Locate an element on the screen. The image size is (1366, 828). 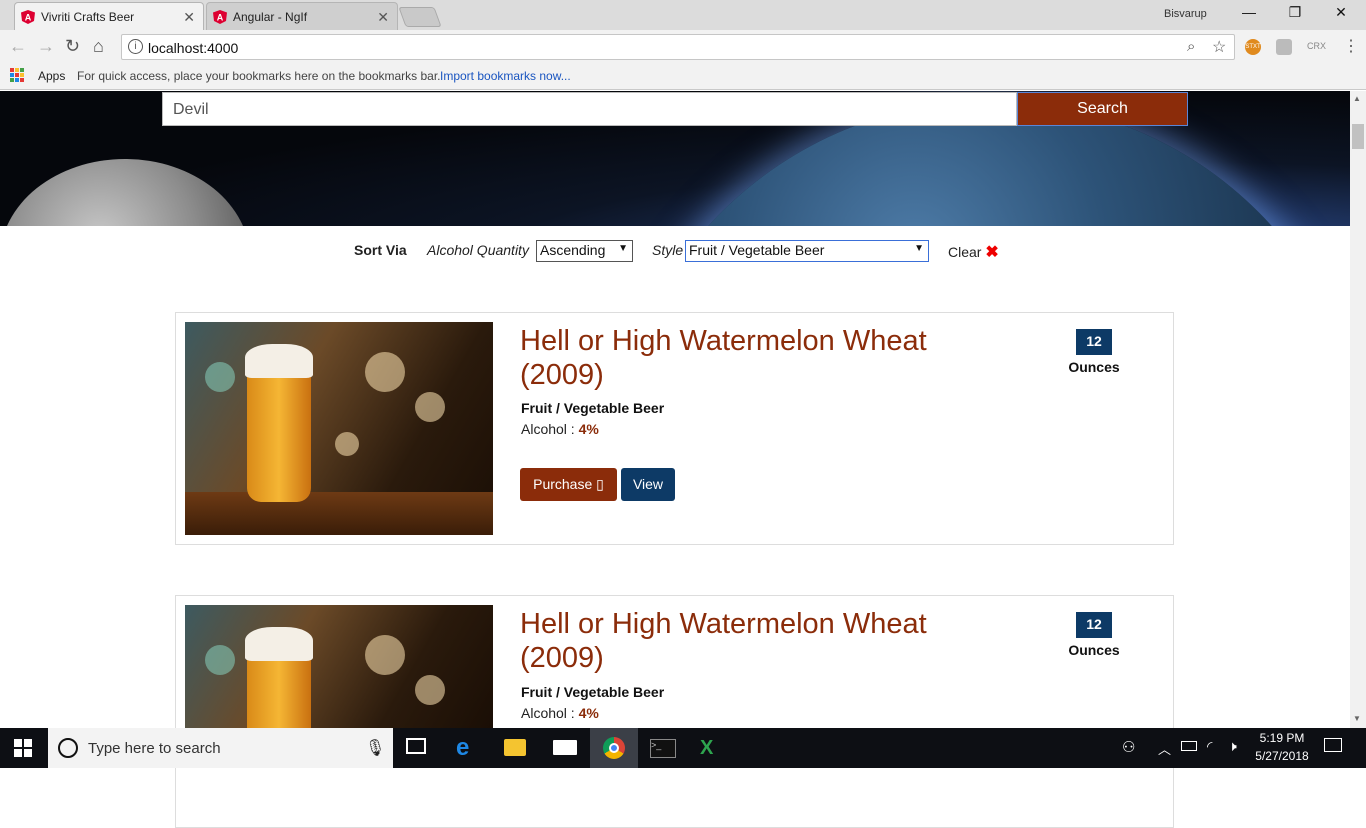
tab-title: Angular - NgIf is located at coordinates (270, 16).